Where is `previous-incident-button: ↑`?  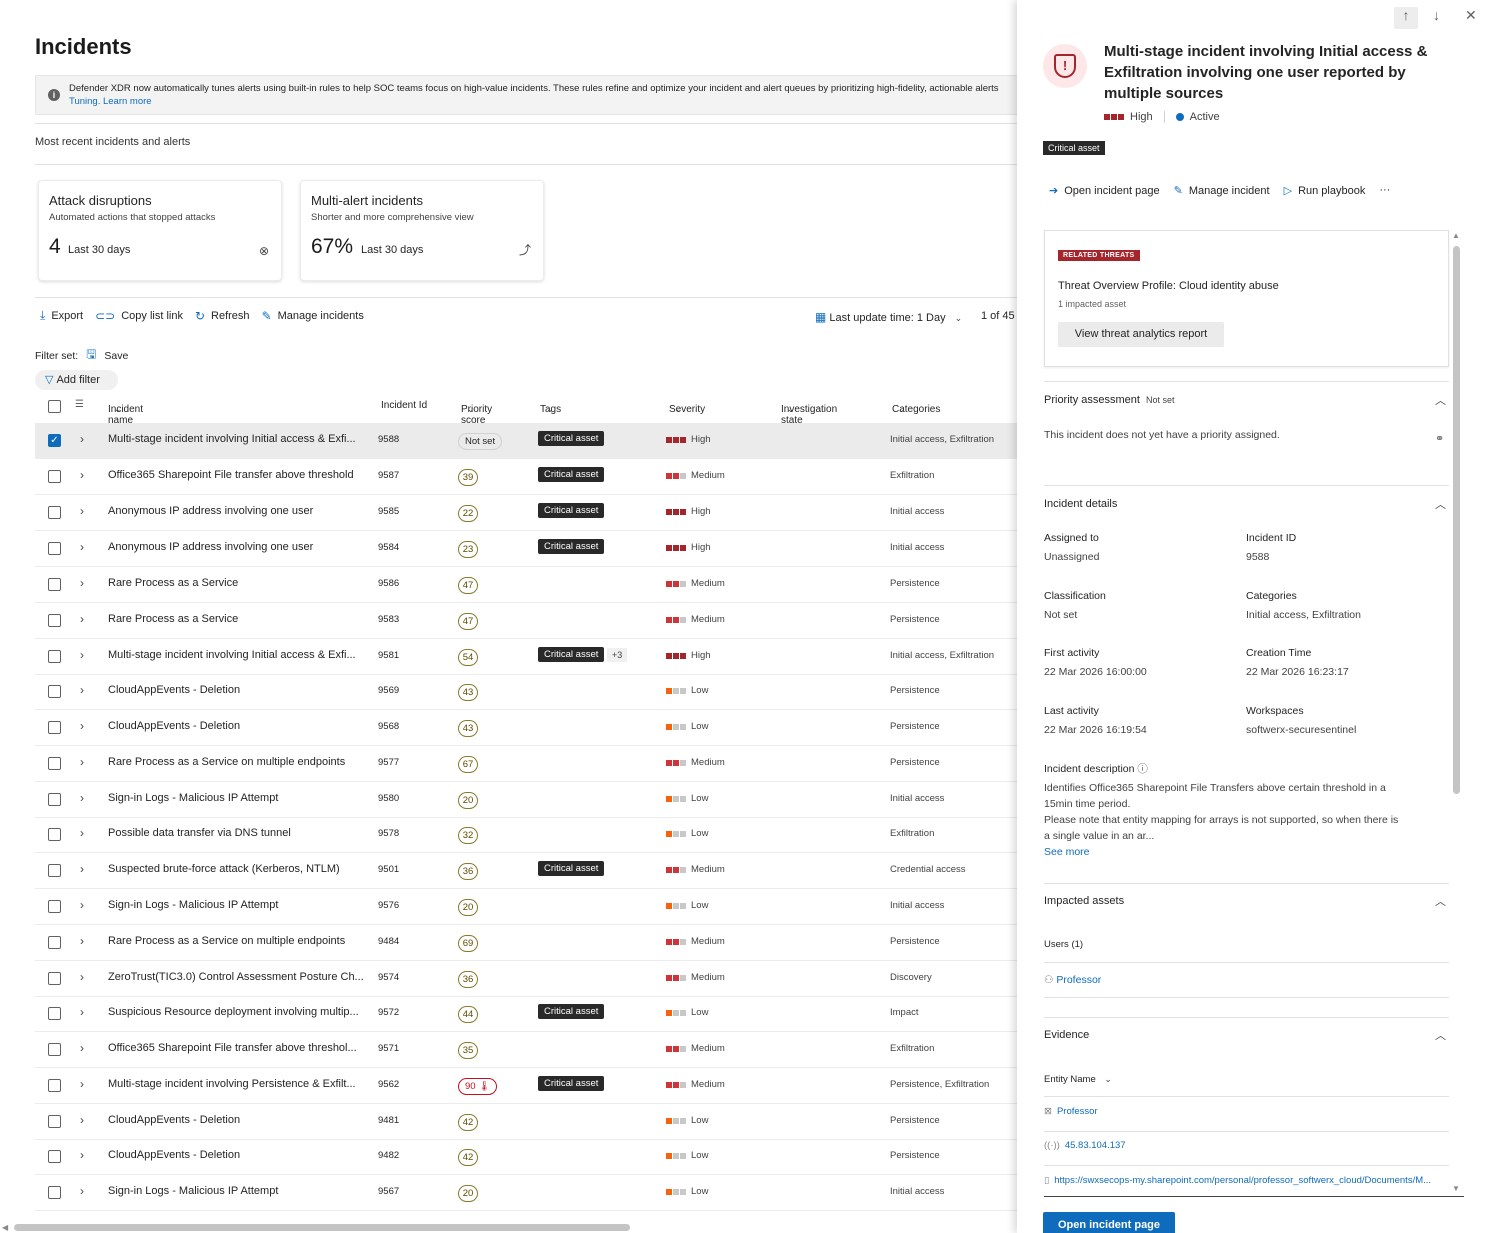 previous-incident-button: ↑ is located at coordinates (1406, 18).